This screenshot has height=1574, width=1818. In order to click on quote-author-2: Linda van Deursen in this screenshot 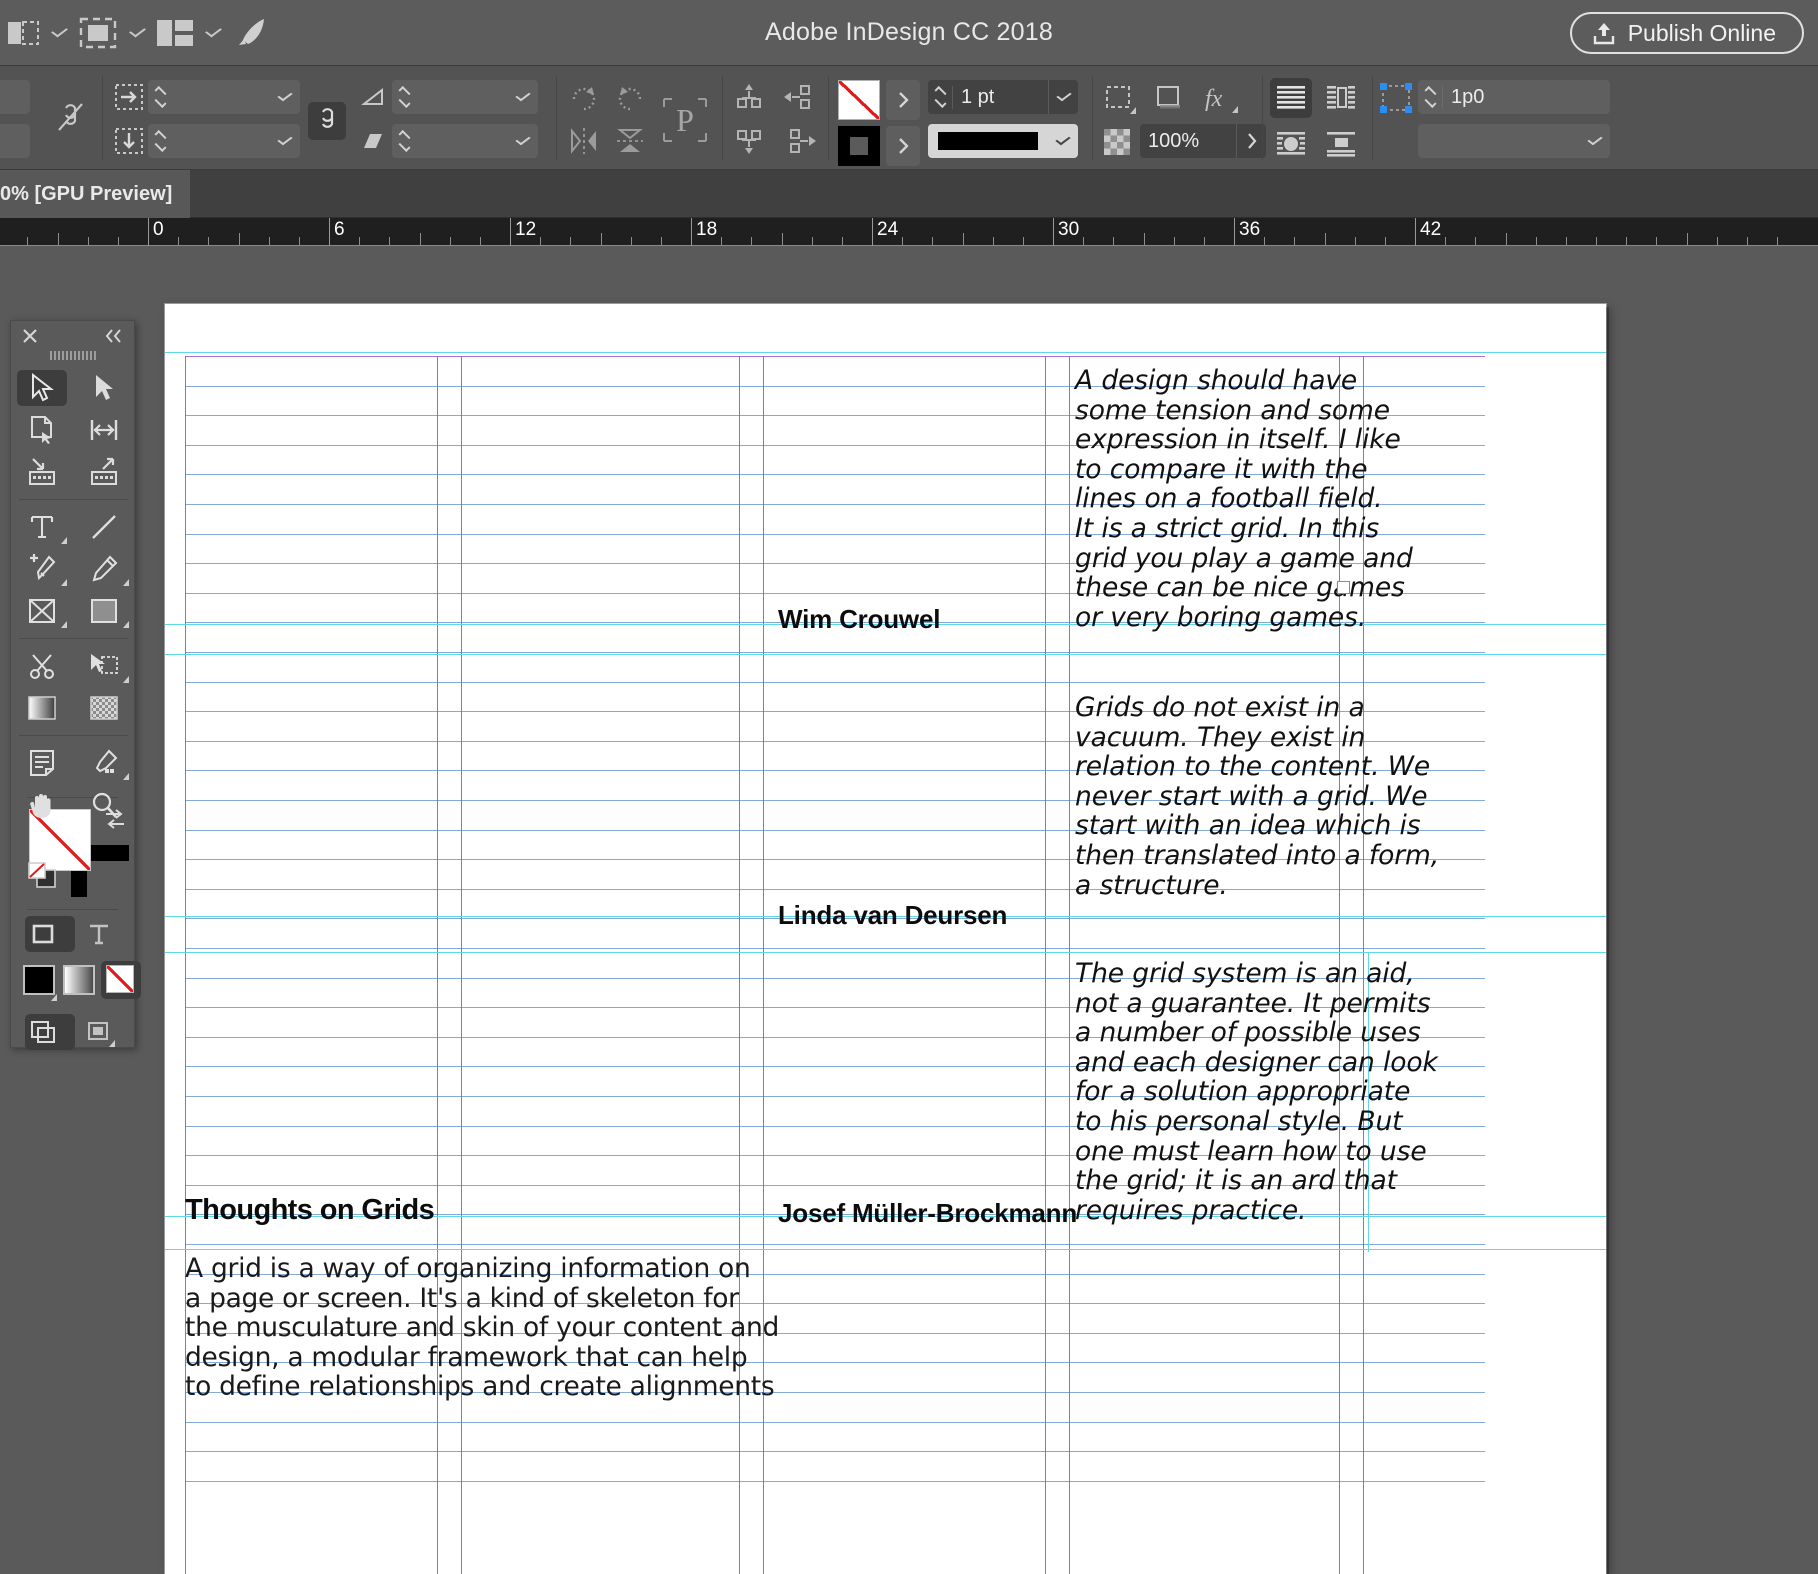, I will do `click(892, 915)`.